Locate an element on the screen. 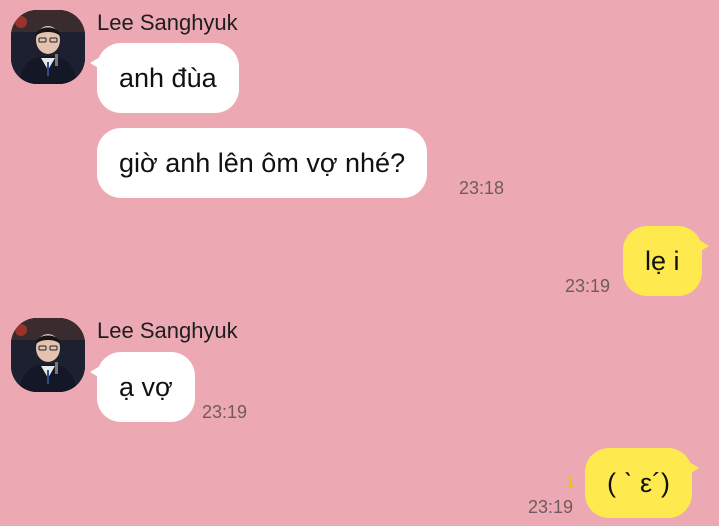 This screenshot has width=719, height=526. unread-count: 1 is located at coordinates (570, 482).